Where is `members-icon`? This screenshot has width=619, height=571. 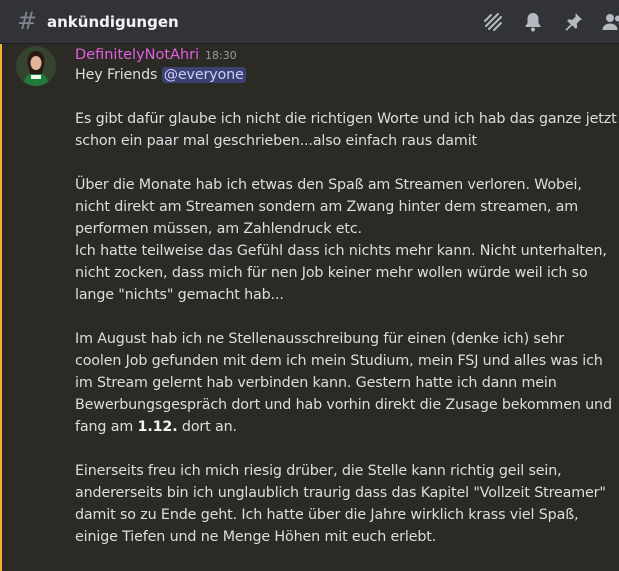
members-icon is located at coordinates (610, 22).